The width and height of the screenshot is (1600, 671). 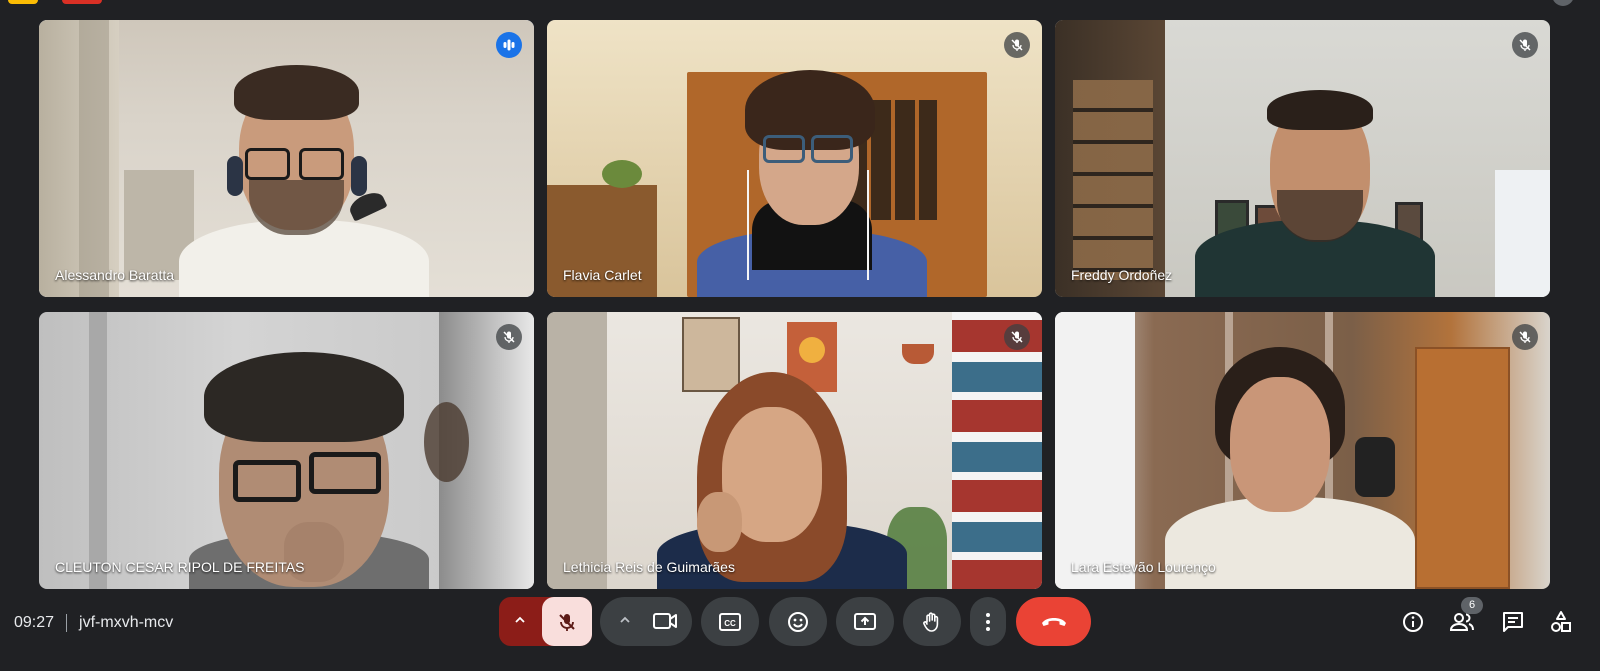 I want to click on activities-icon, so click(x=1561, y=622).